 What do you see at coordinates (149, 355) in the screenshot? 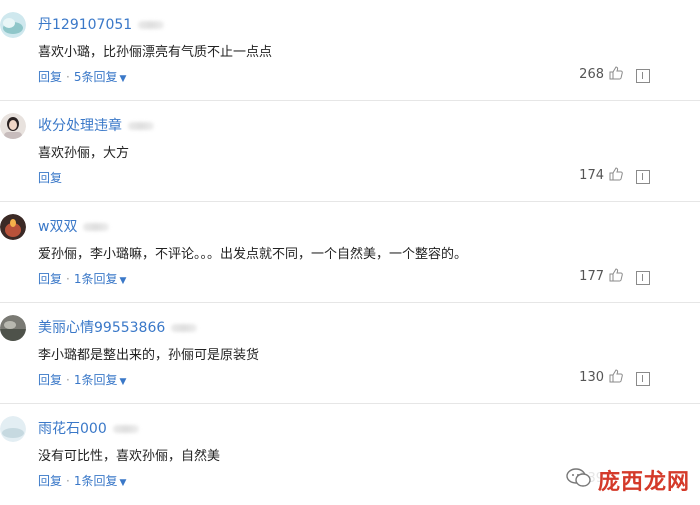
I see `comment-text: 李小璐都是整出来的，孙俪可是原装货` at bounding box center [149, 355].